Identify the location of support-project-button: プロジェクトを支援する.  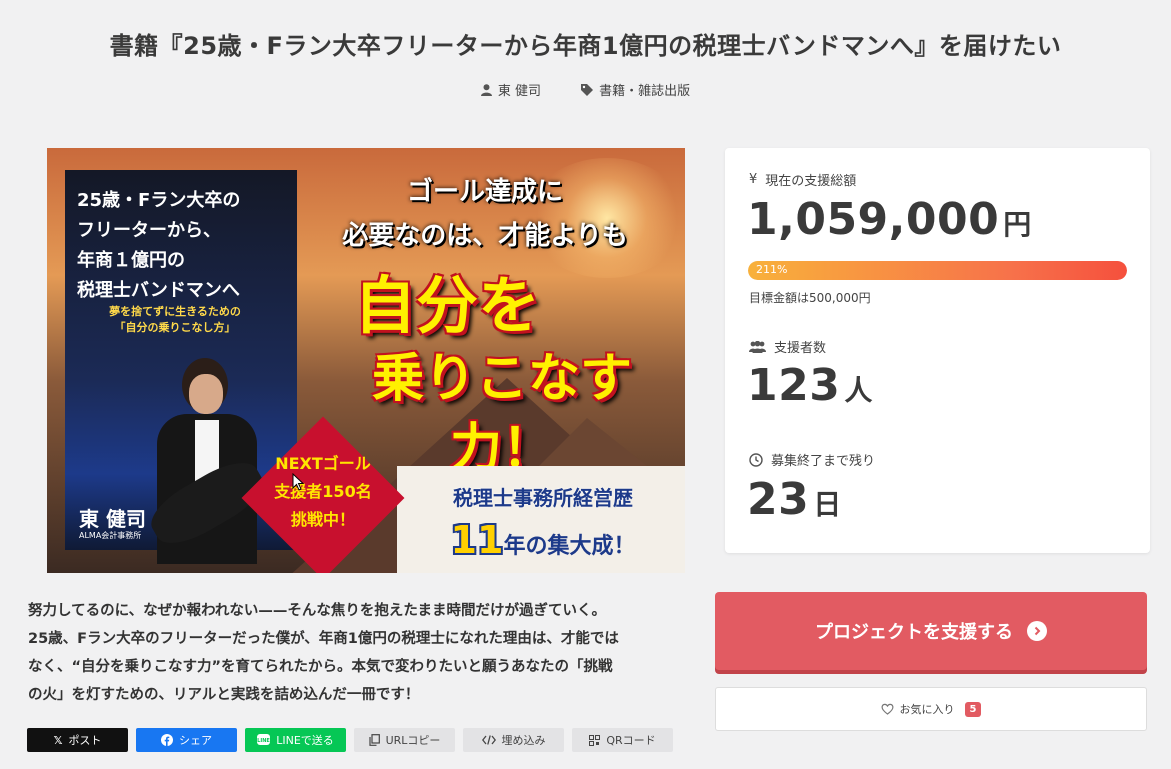
(931, 631).